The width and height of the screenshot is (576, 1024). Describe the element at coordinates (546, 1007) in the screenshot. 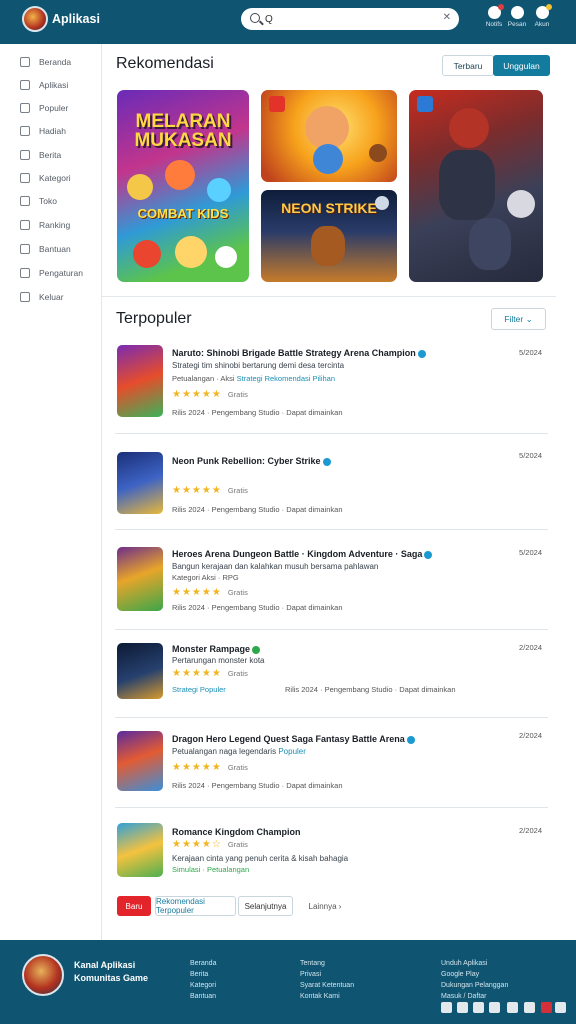

I see `email-icon` at that location.